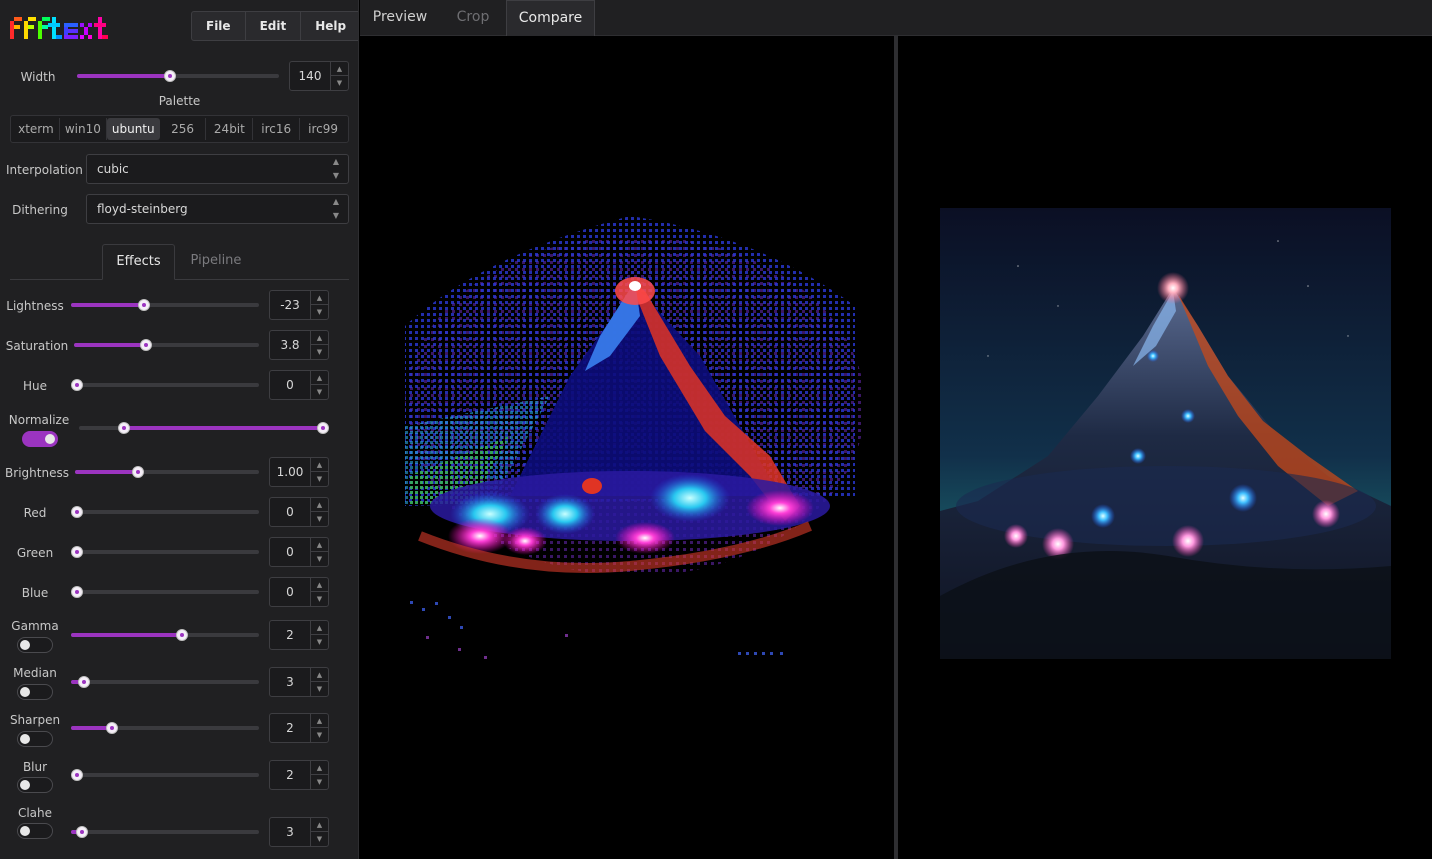  What do you see at coordinates (319, 825) in the screenshot?
I see `clahe-increment-icon: ▲` at bounding box center [319, 825].